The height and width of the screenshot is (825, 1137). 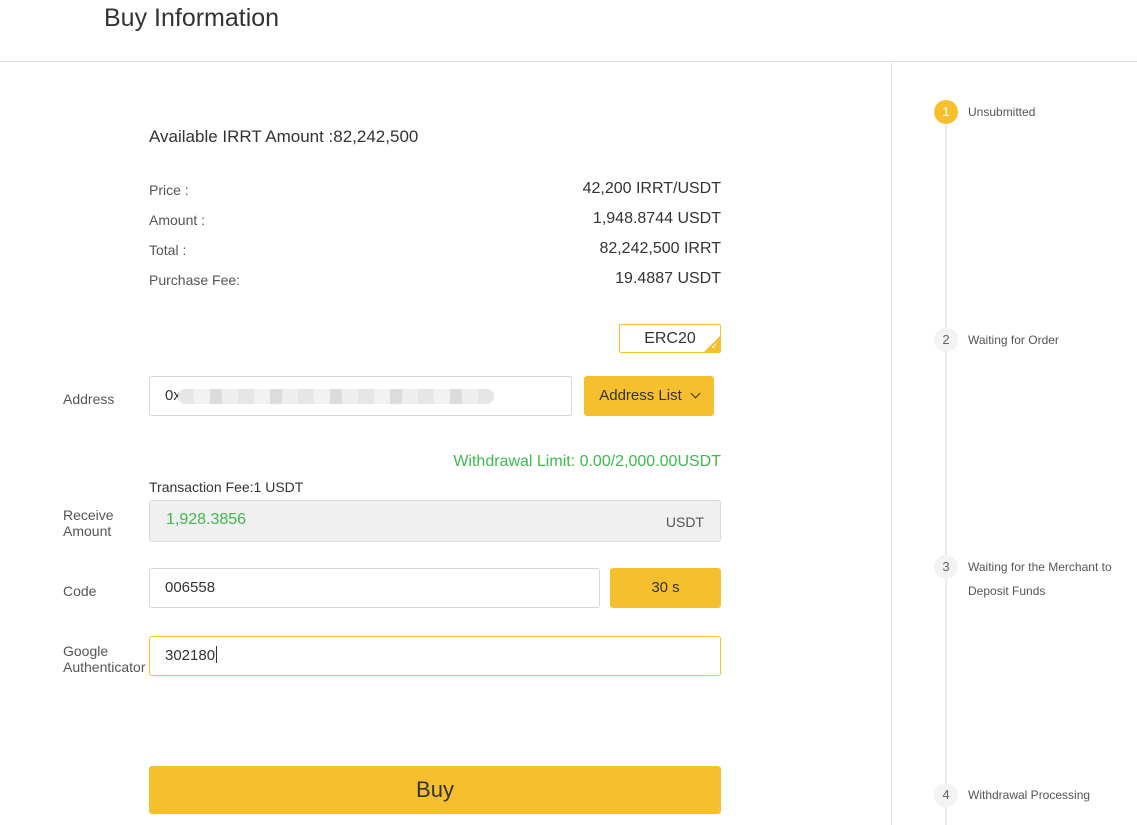 I want to click on step-2-circle: 2, so click(x=946, y=340).